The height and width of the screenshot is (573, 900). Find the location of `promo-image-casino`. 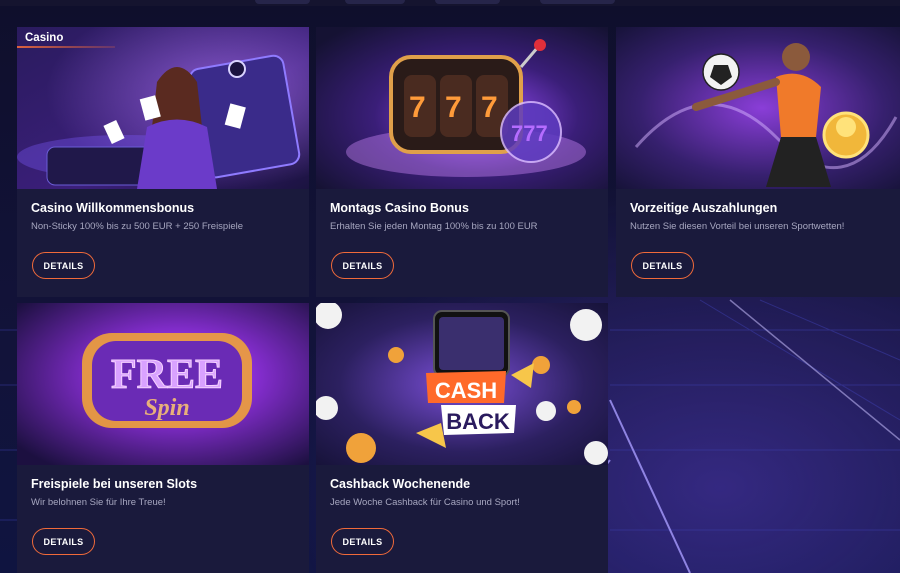

promo-image-casino is located at coordinates (163, 108).